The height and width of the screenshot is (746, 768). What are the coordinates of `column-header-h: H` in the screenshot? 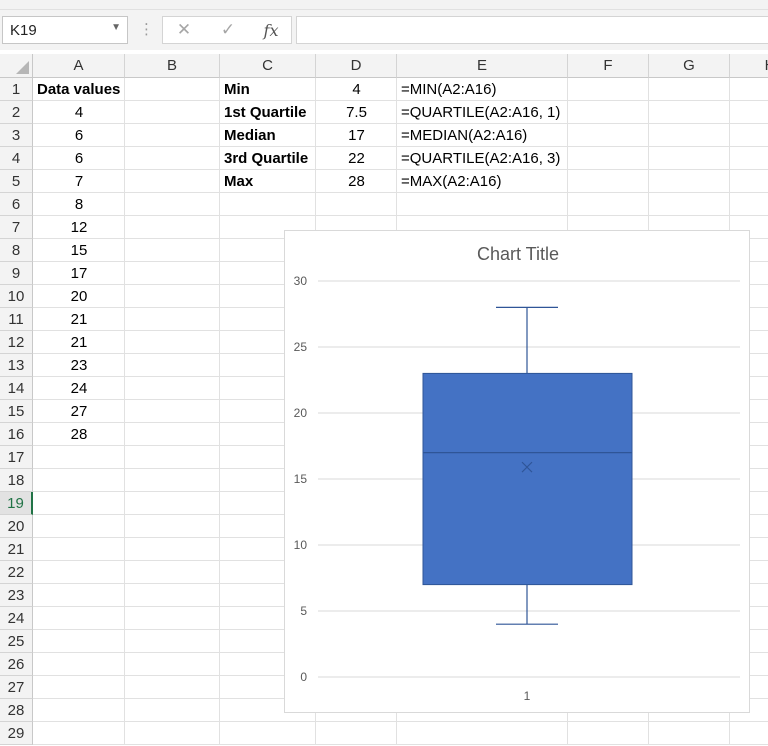 It's located at (749, 66).